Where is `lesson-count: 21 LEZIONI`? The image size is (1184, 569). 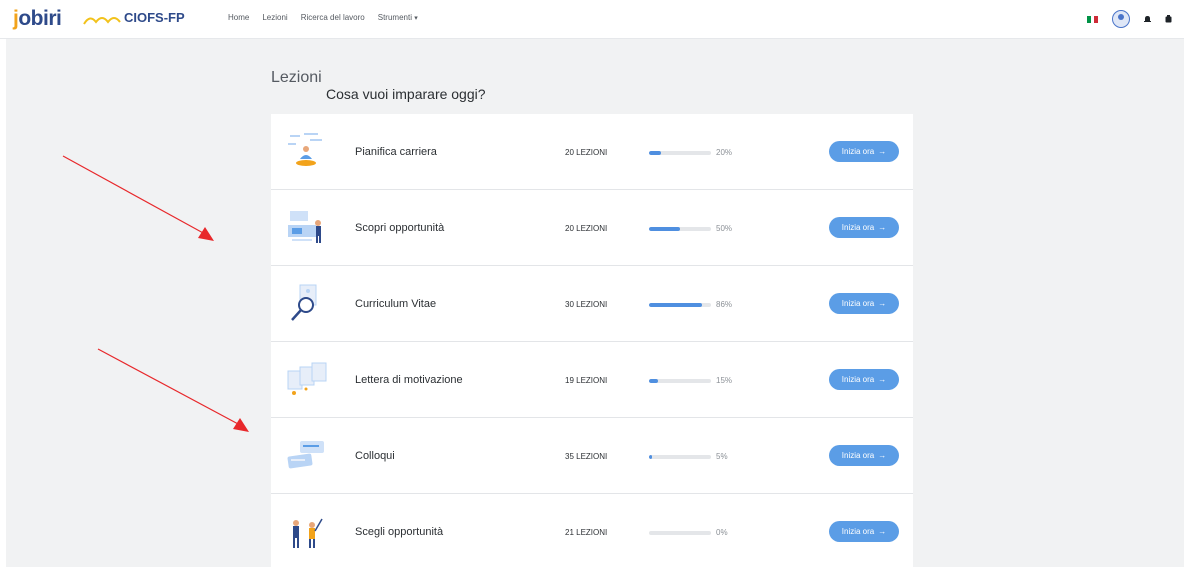 lesson-count: 21 LEZIONI is located at coordinates (586, 532).